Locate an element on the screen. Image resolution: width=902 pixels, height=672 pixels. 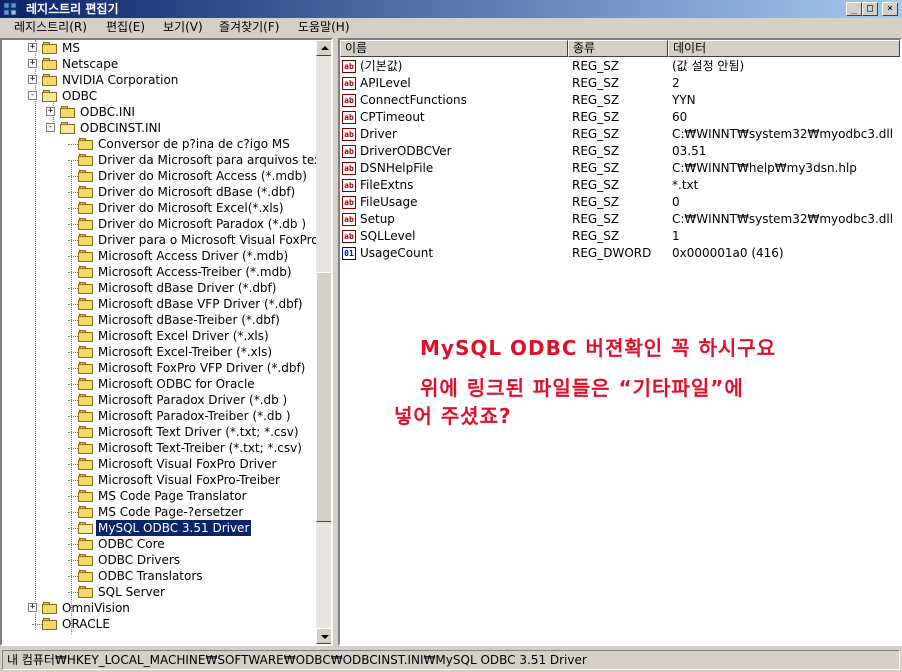
tree-node: + NVIDIA Corporation is located at coordinates (158, 80).